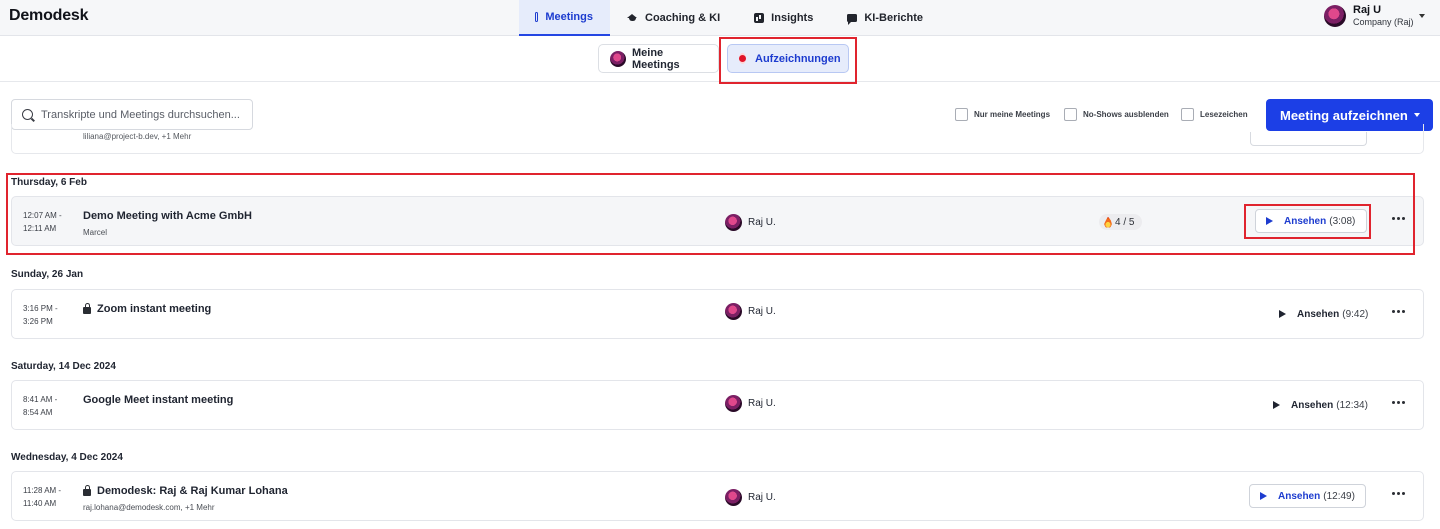 The width and height of the screenshot is (1440, 529). I want to click on nav-item-label: Coaching & KI, so click(683, 18).